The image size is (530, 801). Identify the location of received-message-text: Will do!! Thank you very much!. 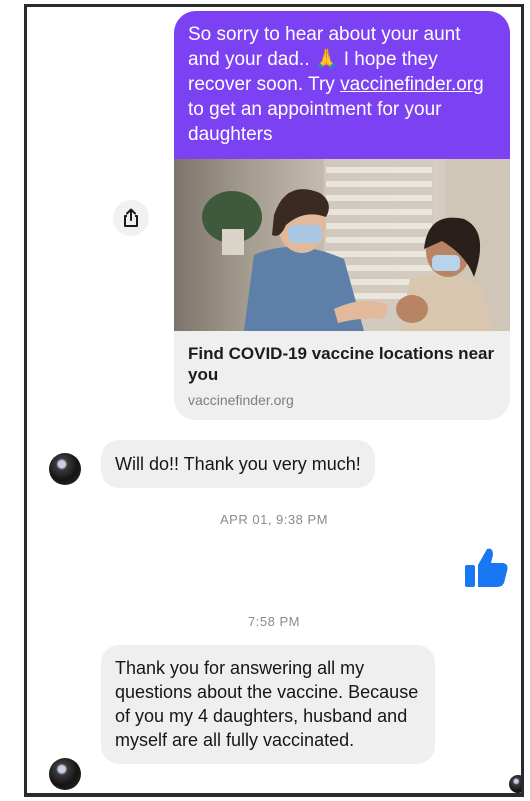
(238, 464).